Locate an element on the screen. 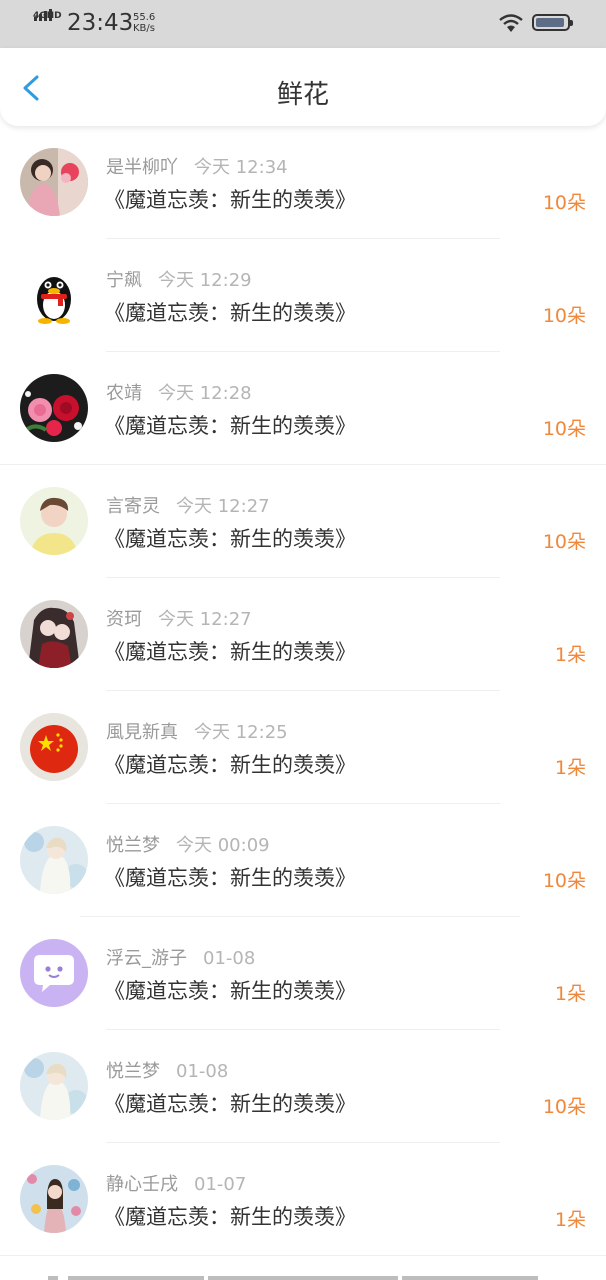 The image size is (606, 1280). list-item: 宁飙 今天 12:29 《魔道忘羡：新生的羡羡》 10朵 is located at coordinates (303, 295).